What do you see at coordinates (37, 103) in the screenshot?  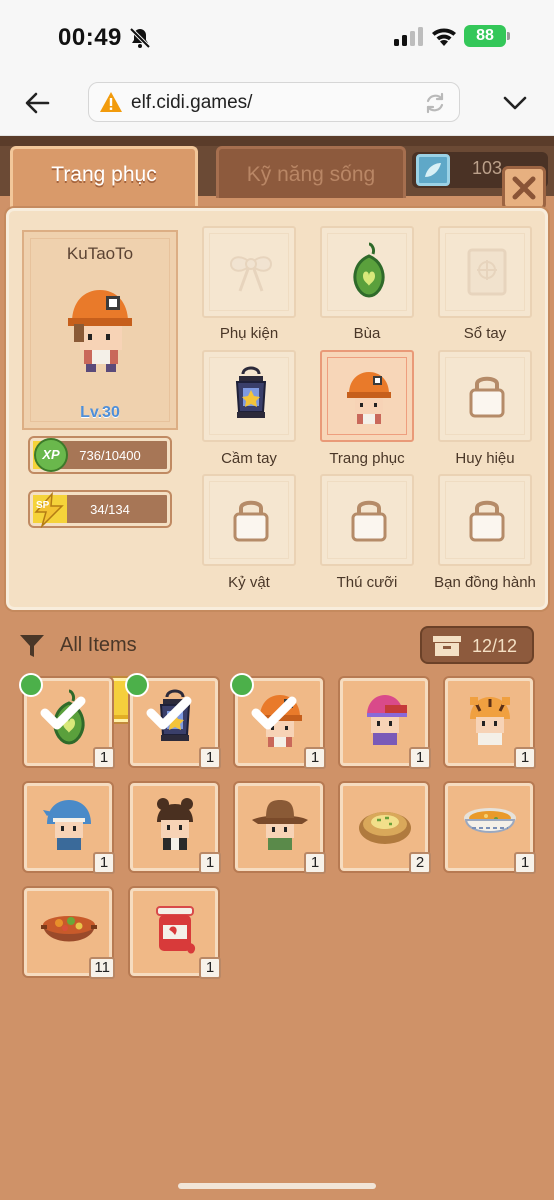 I see `back-arrow-icon` at bounding box center [37, 103].